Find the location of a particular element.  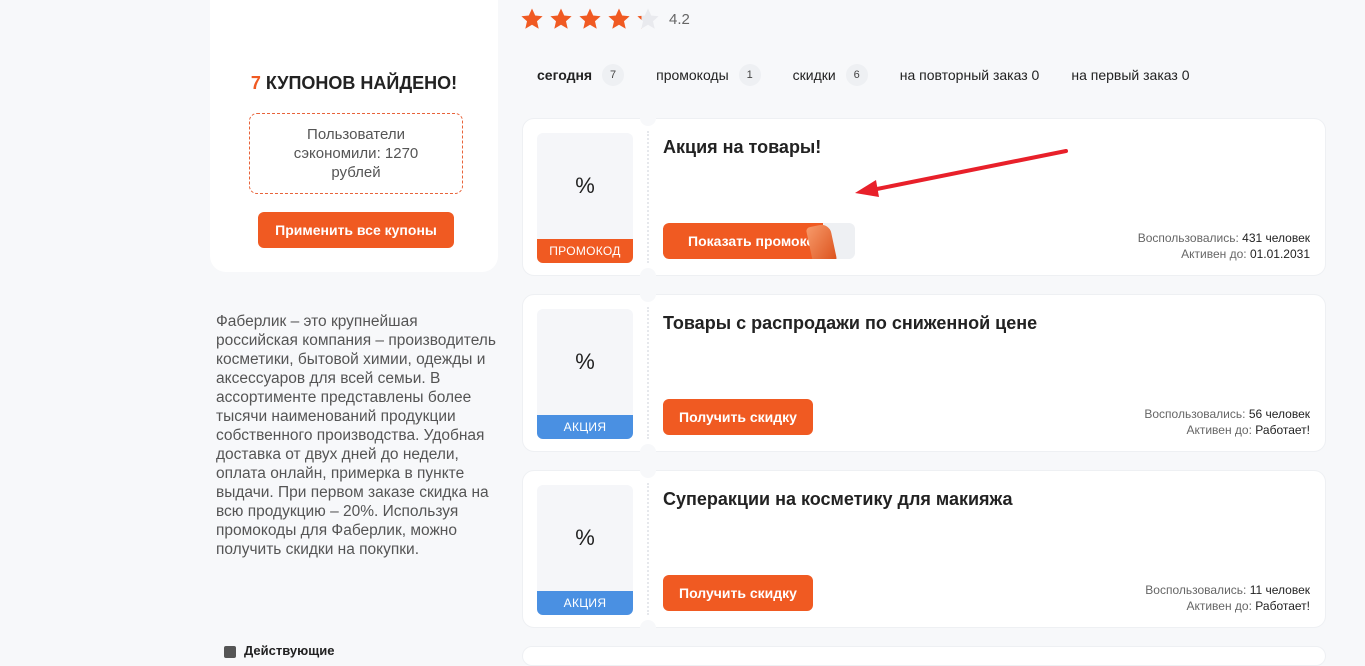

used-value: 11 человек is located at coordinates (1279, 590).